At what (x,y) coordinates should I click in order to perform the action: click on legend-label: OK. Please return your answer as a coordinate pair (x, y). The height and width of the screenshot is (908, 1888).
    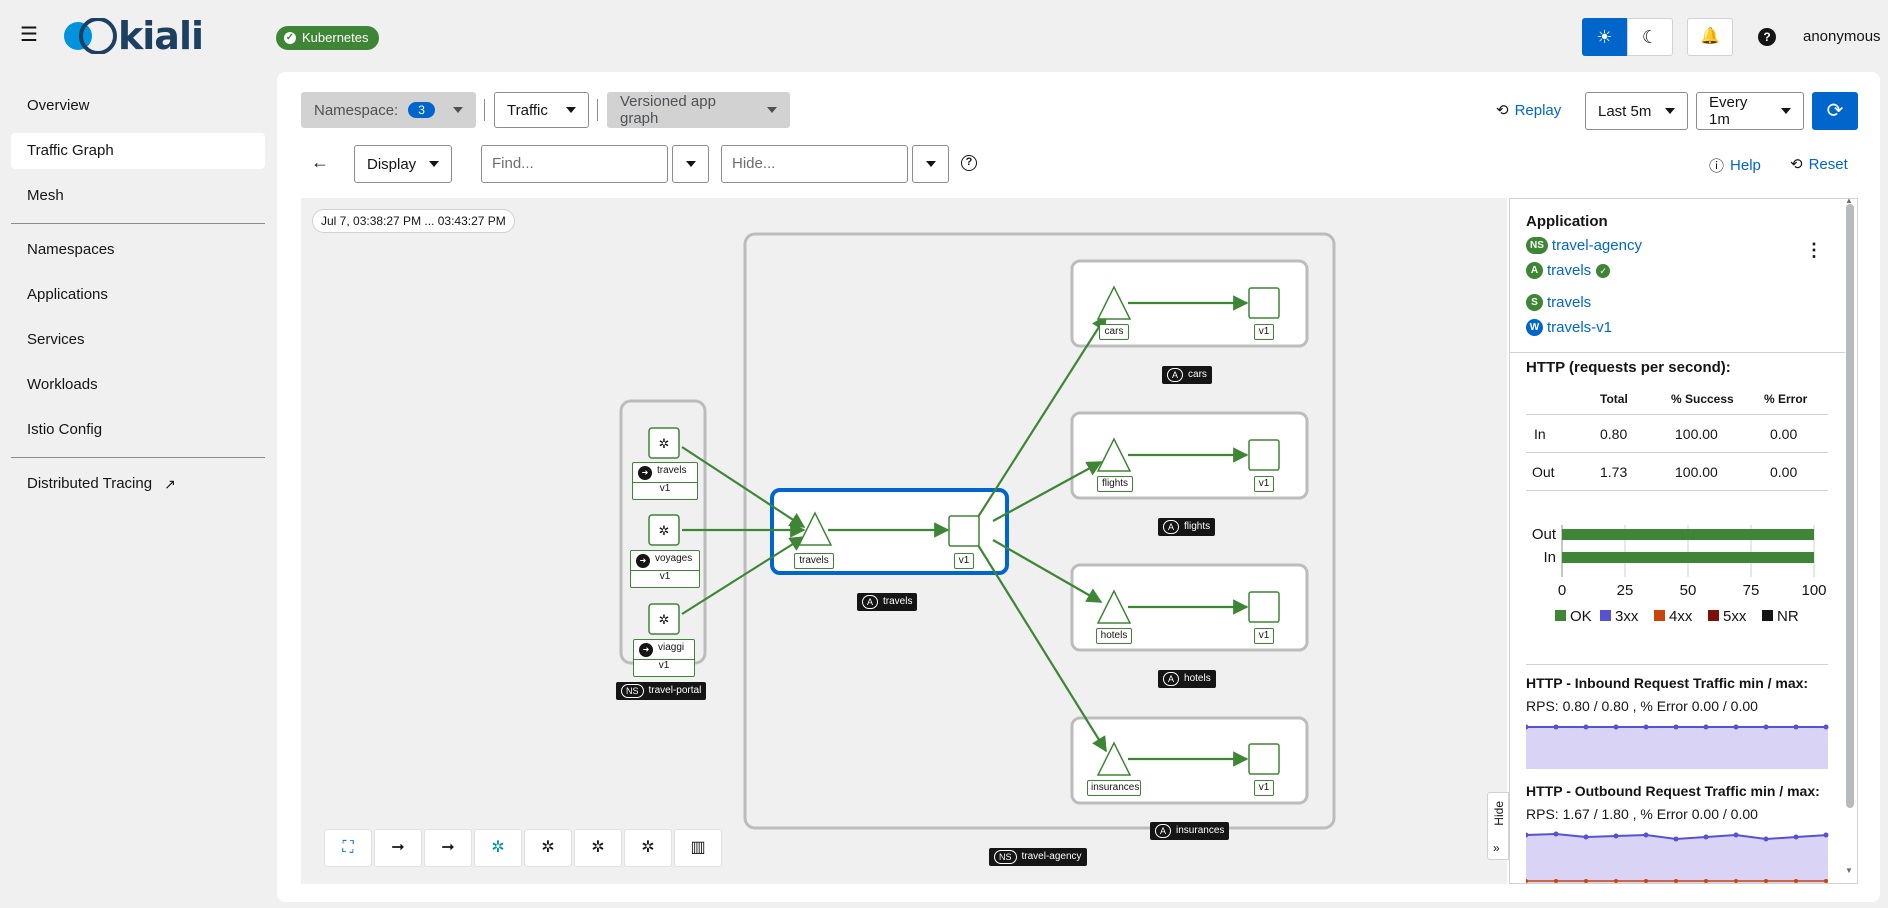
    Looking at the image, I should click on (1581, 616).